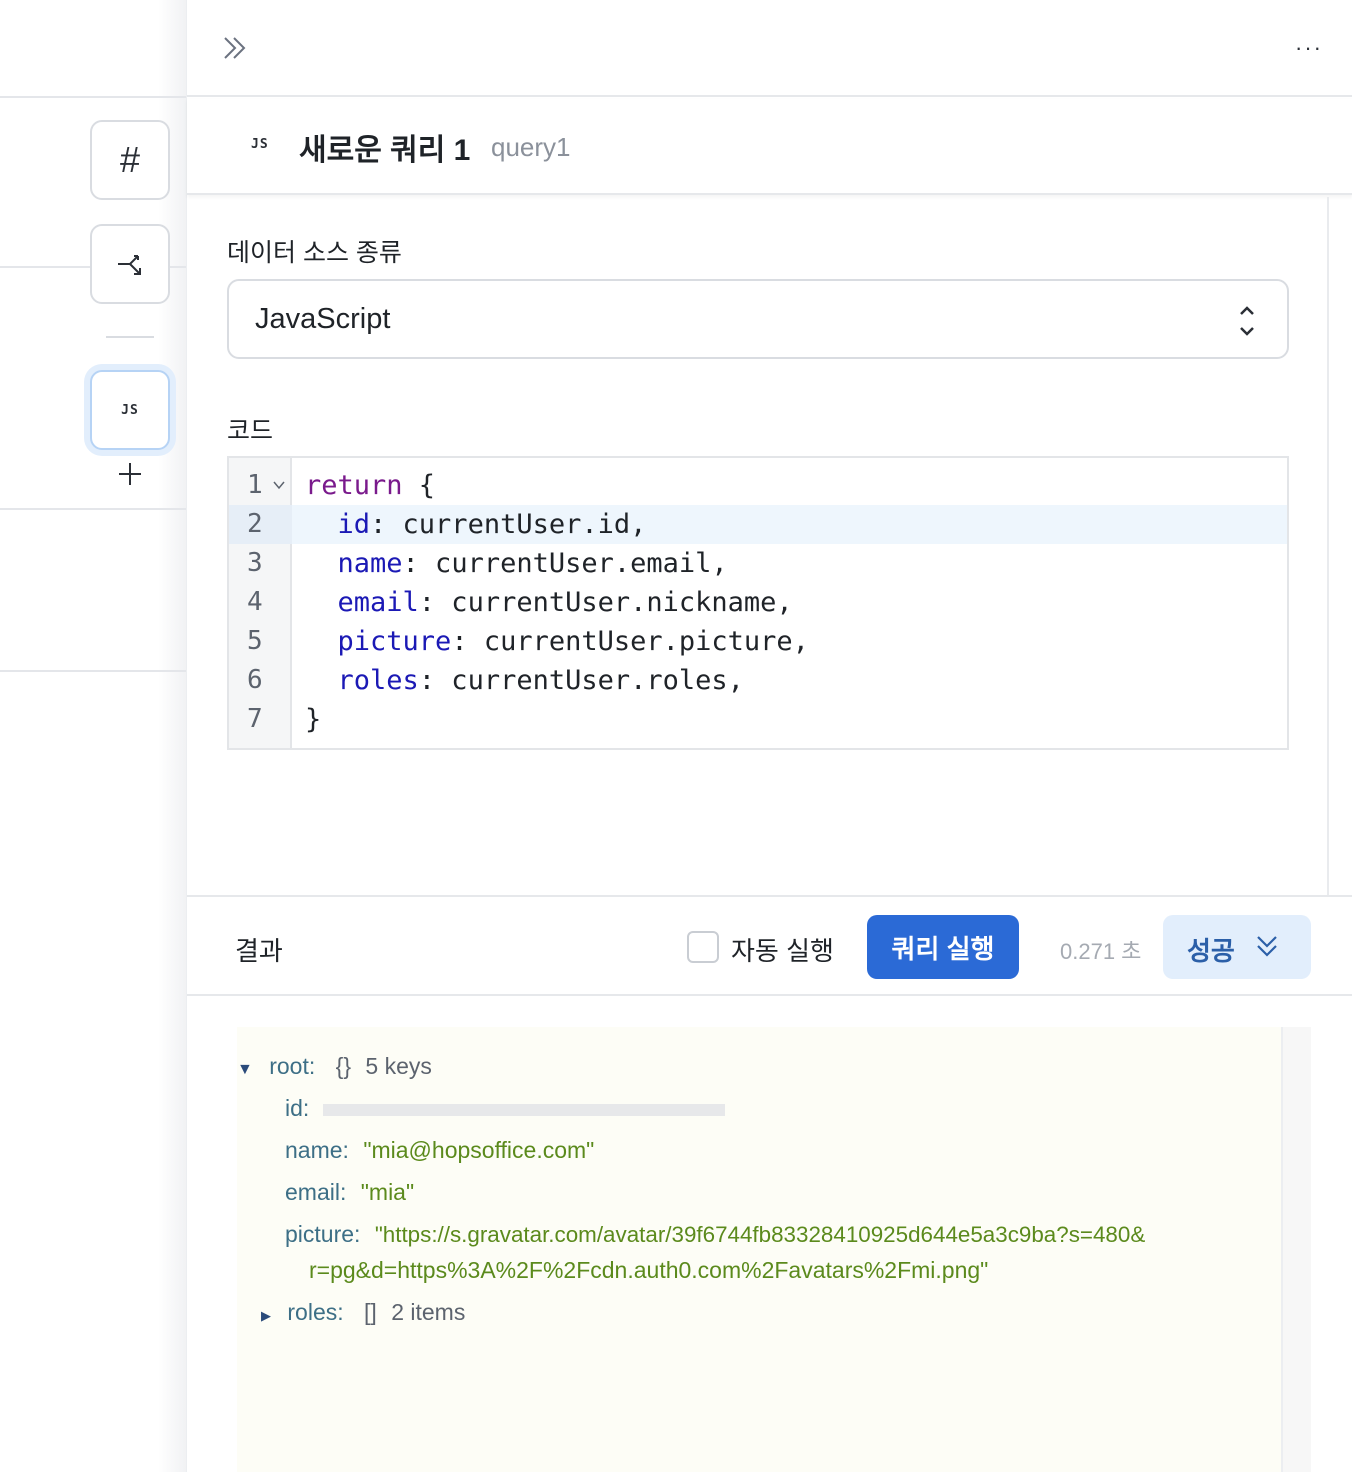 The height and width of the screenshot is (1472, 1352). I want to click on code-text: }, so click(313, 719).